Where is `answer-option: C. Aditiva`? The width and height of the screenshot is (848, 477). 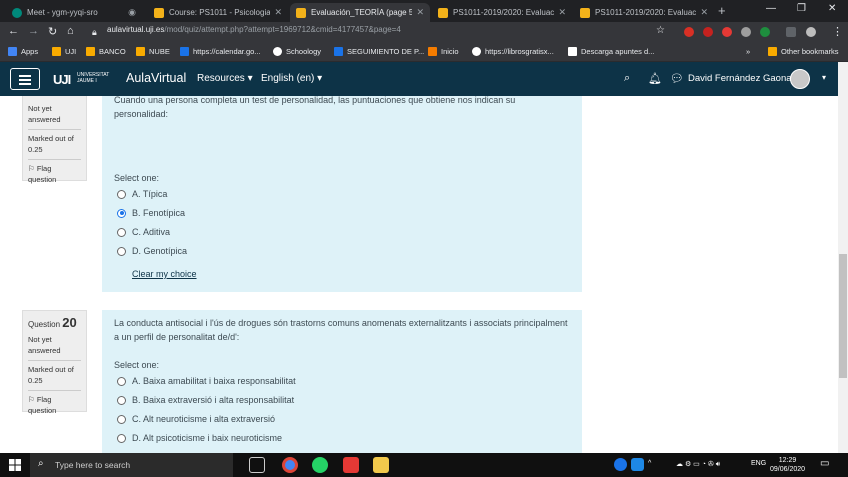
answer-option: C. Aditiva is located at coordinates (143, 232).